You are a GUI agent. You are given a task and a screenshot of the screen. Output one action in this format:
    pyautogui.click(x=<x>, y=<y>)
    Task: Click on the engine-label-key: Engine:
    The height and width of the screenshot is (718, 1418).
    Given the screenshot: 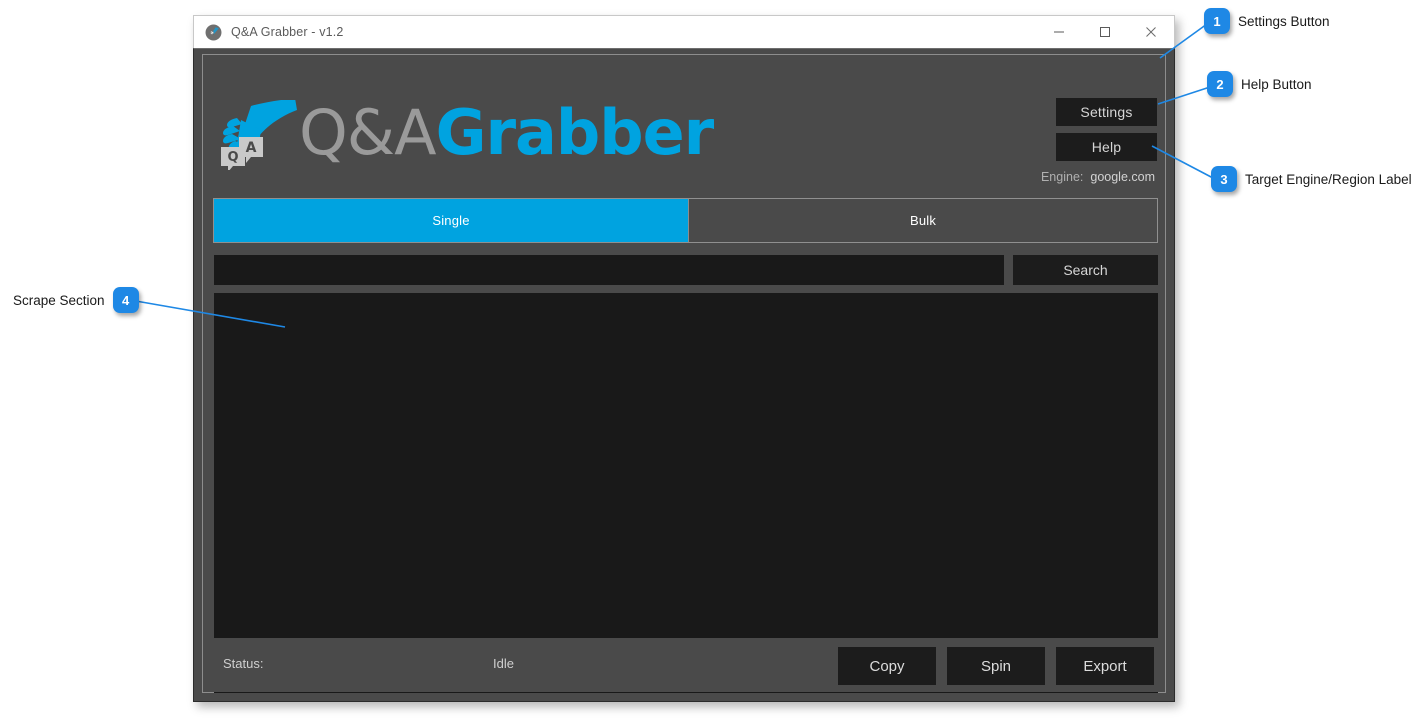 What is the action you would take?
    pyautogui.click(x=1062, y=177)
    